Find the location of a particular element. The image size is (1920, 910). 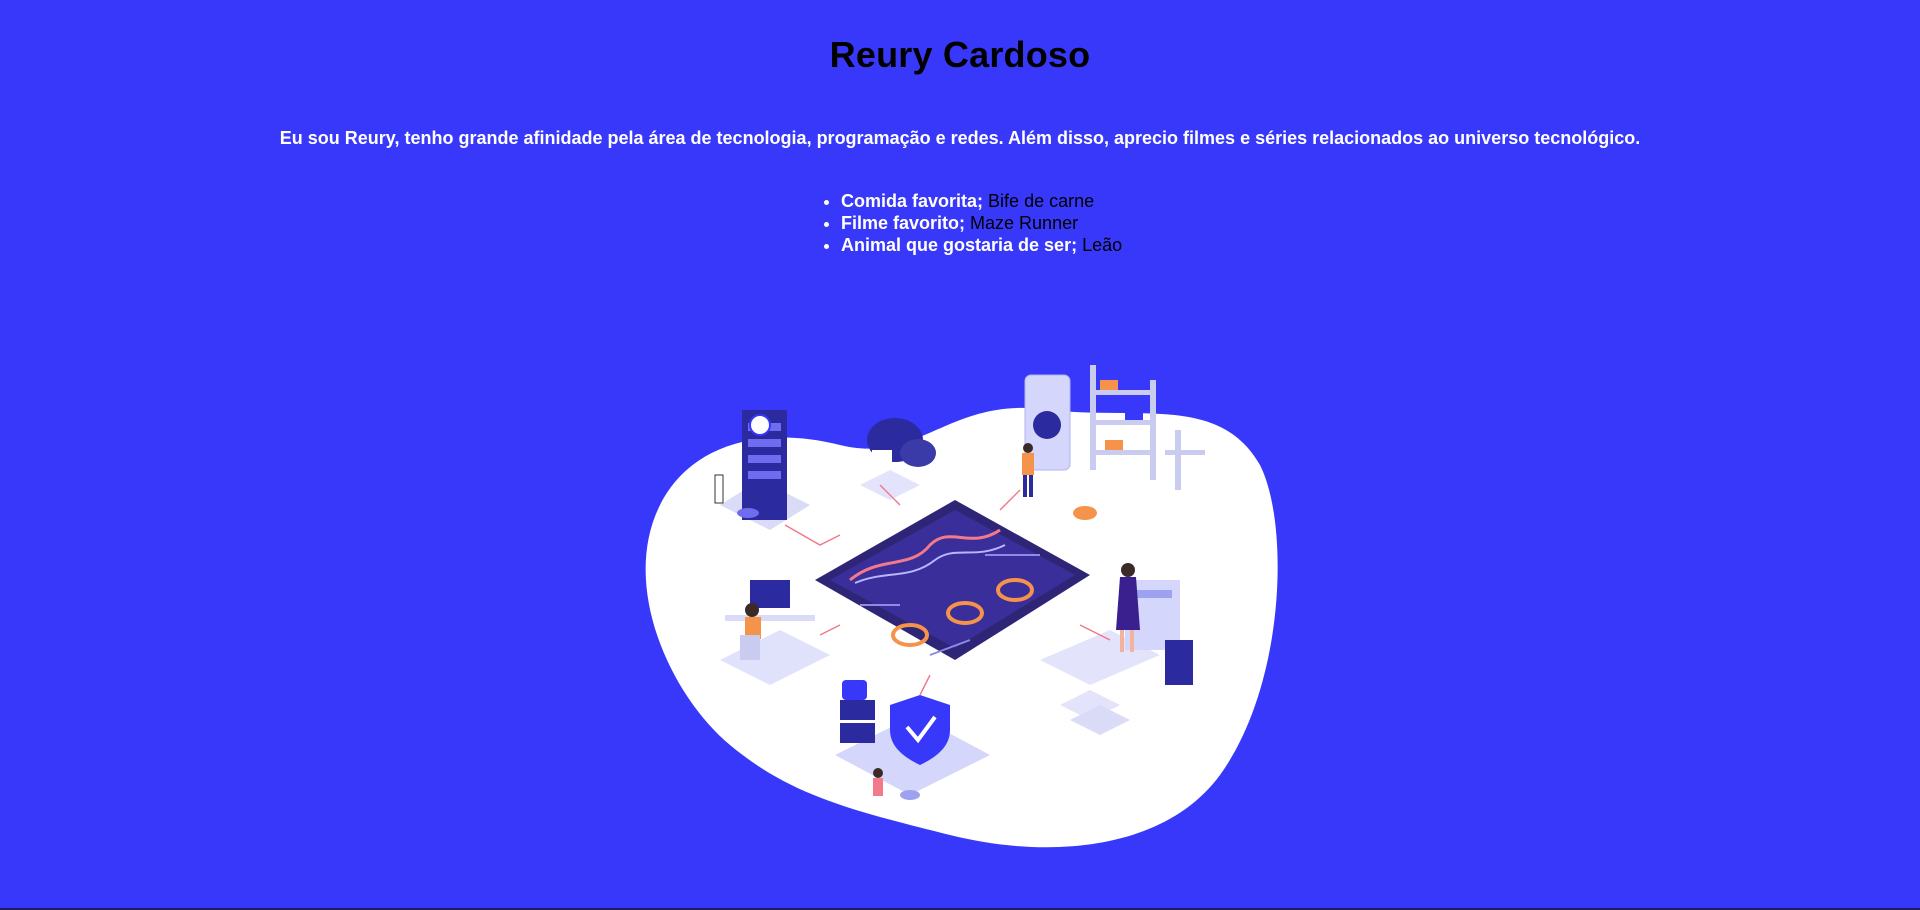

list-item: Comida favorita; Bife de carne is located at coordinates (981, 201).